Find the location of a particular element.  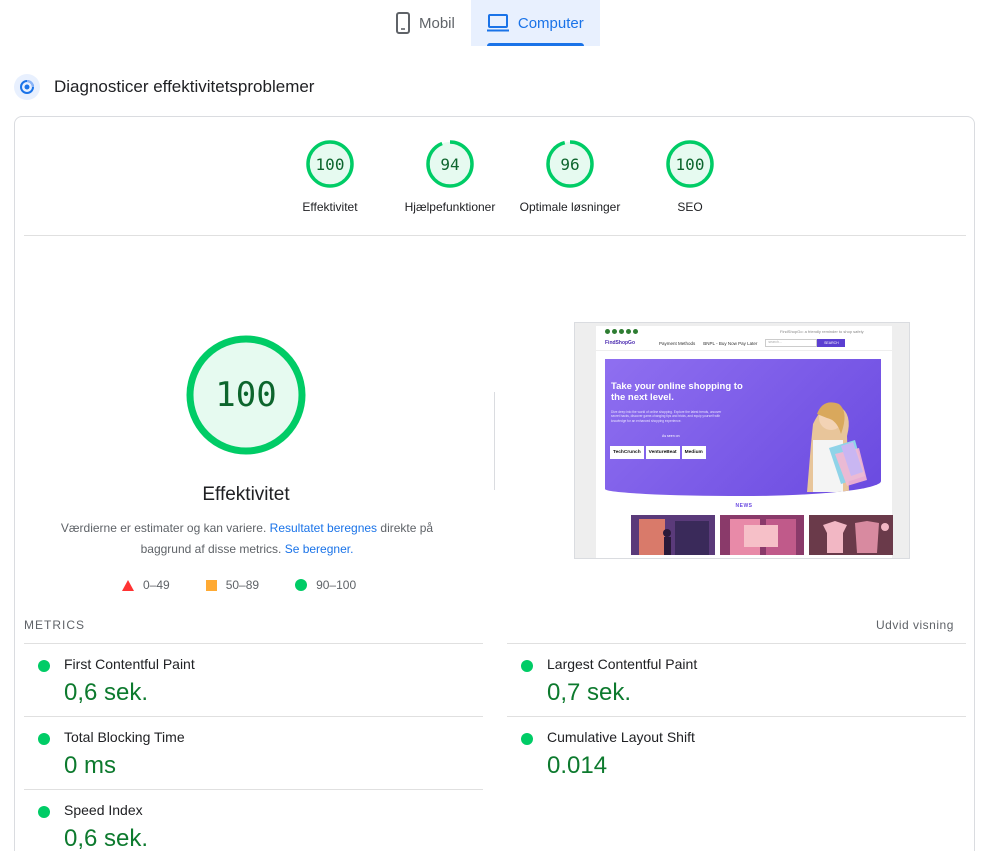

tab-desktop-label: Computer is located at coordinates (550, 23).